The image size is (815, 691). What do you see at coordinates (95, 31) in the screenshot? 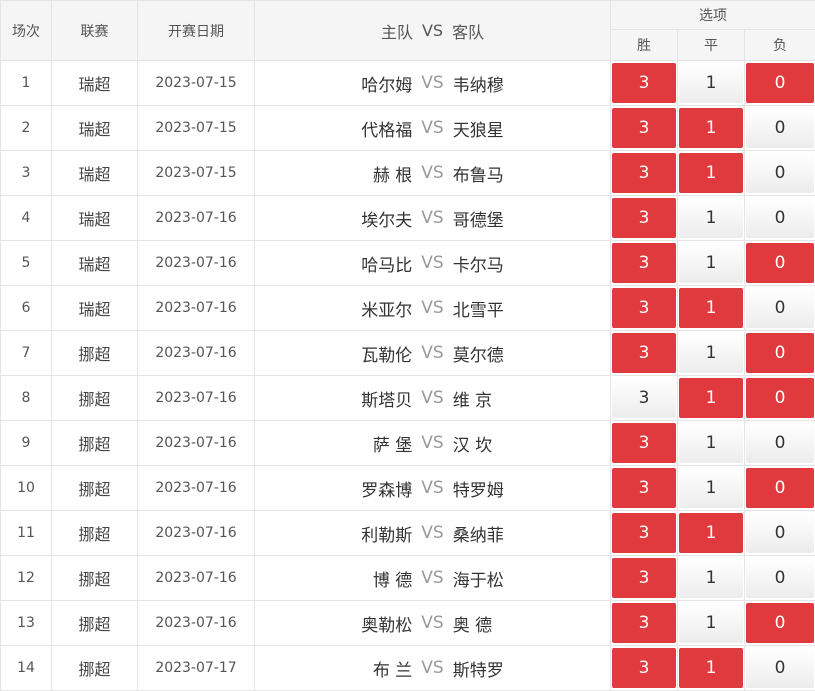
I see `header-league: 联赛` at bounding box center [95, 31].